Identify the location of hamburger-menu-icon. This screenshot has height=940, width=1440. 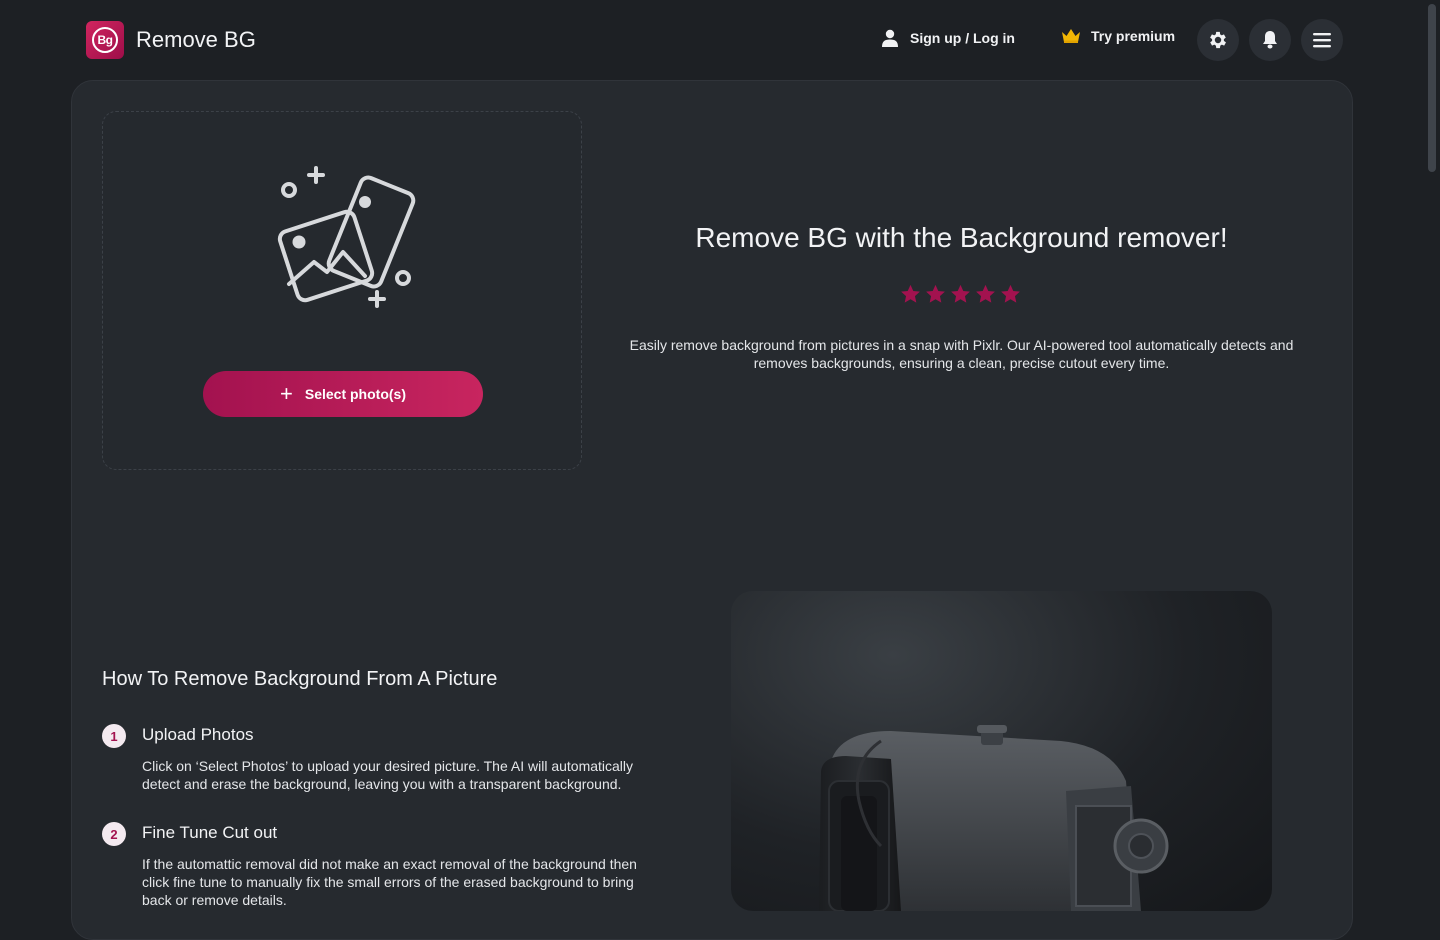
(1322, 40).